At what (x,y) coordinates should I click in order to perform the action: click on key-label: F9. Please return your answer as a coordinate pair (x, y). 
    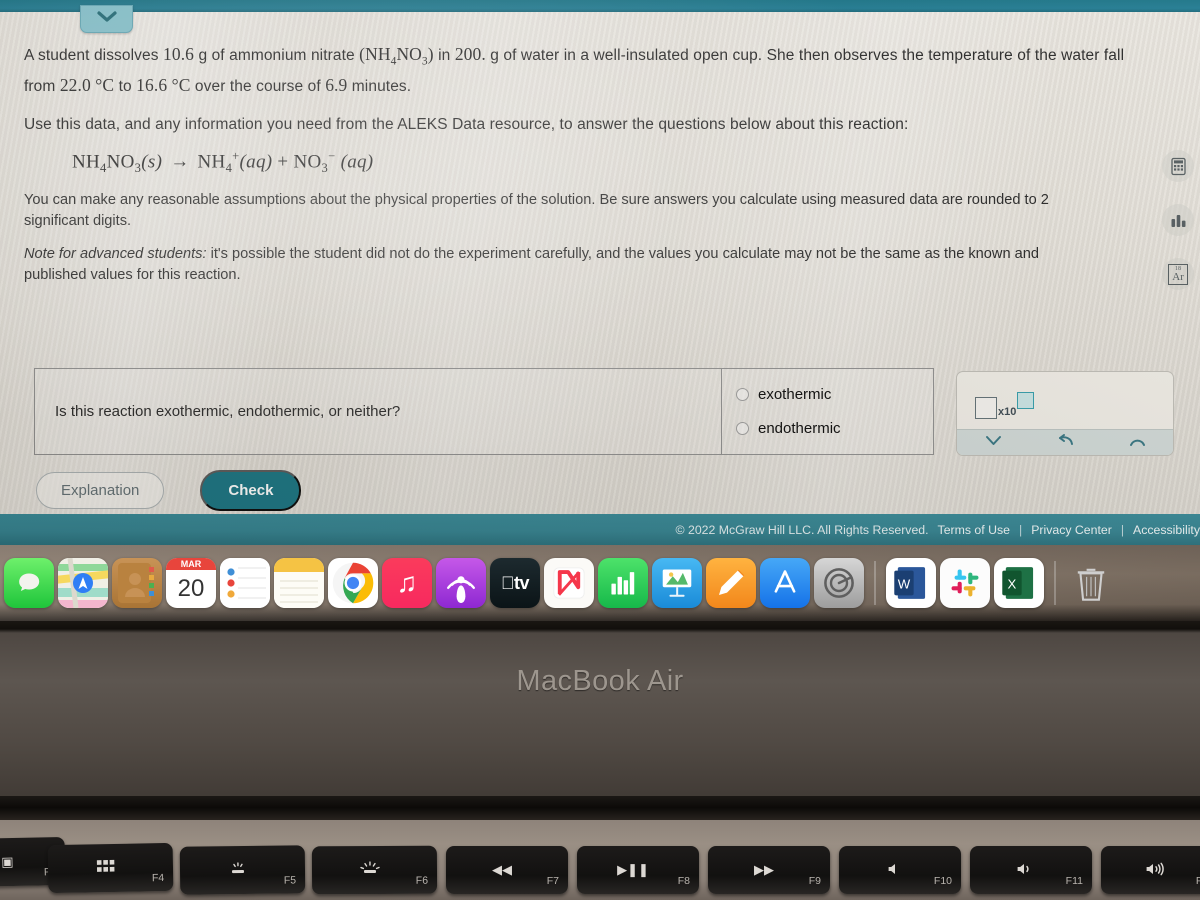
    Looking at the image, I should click on (814, 881).